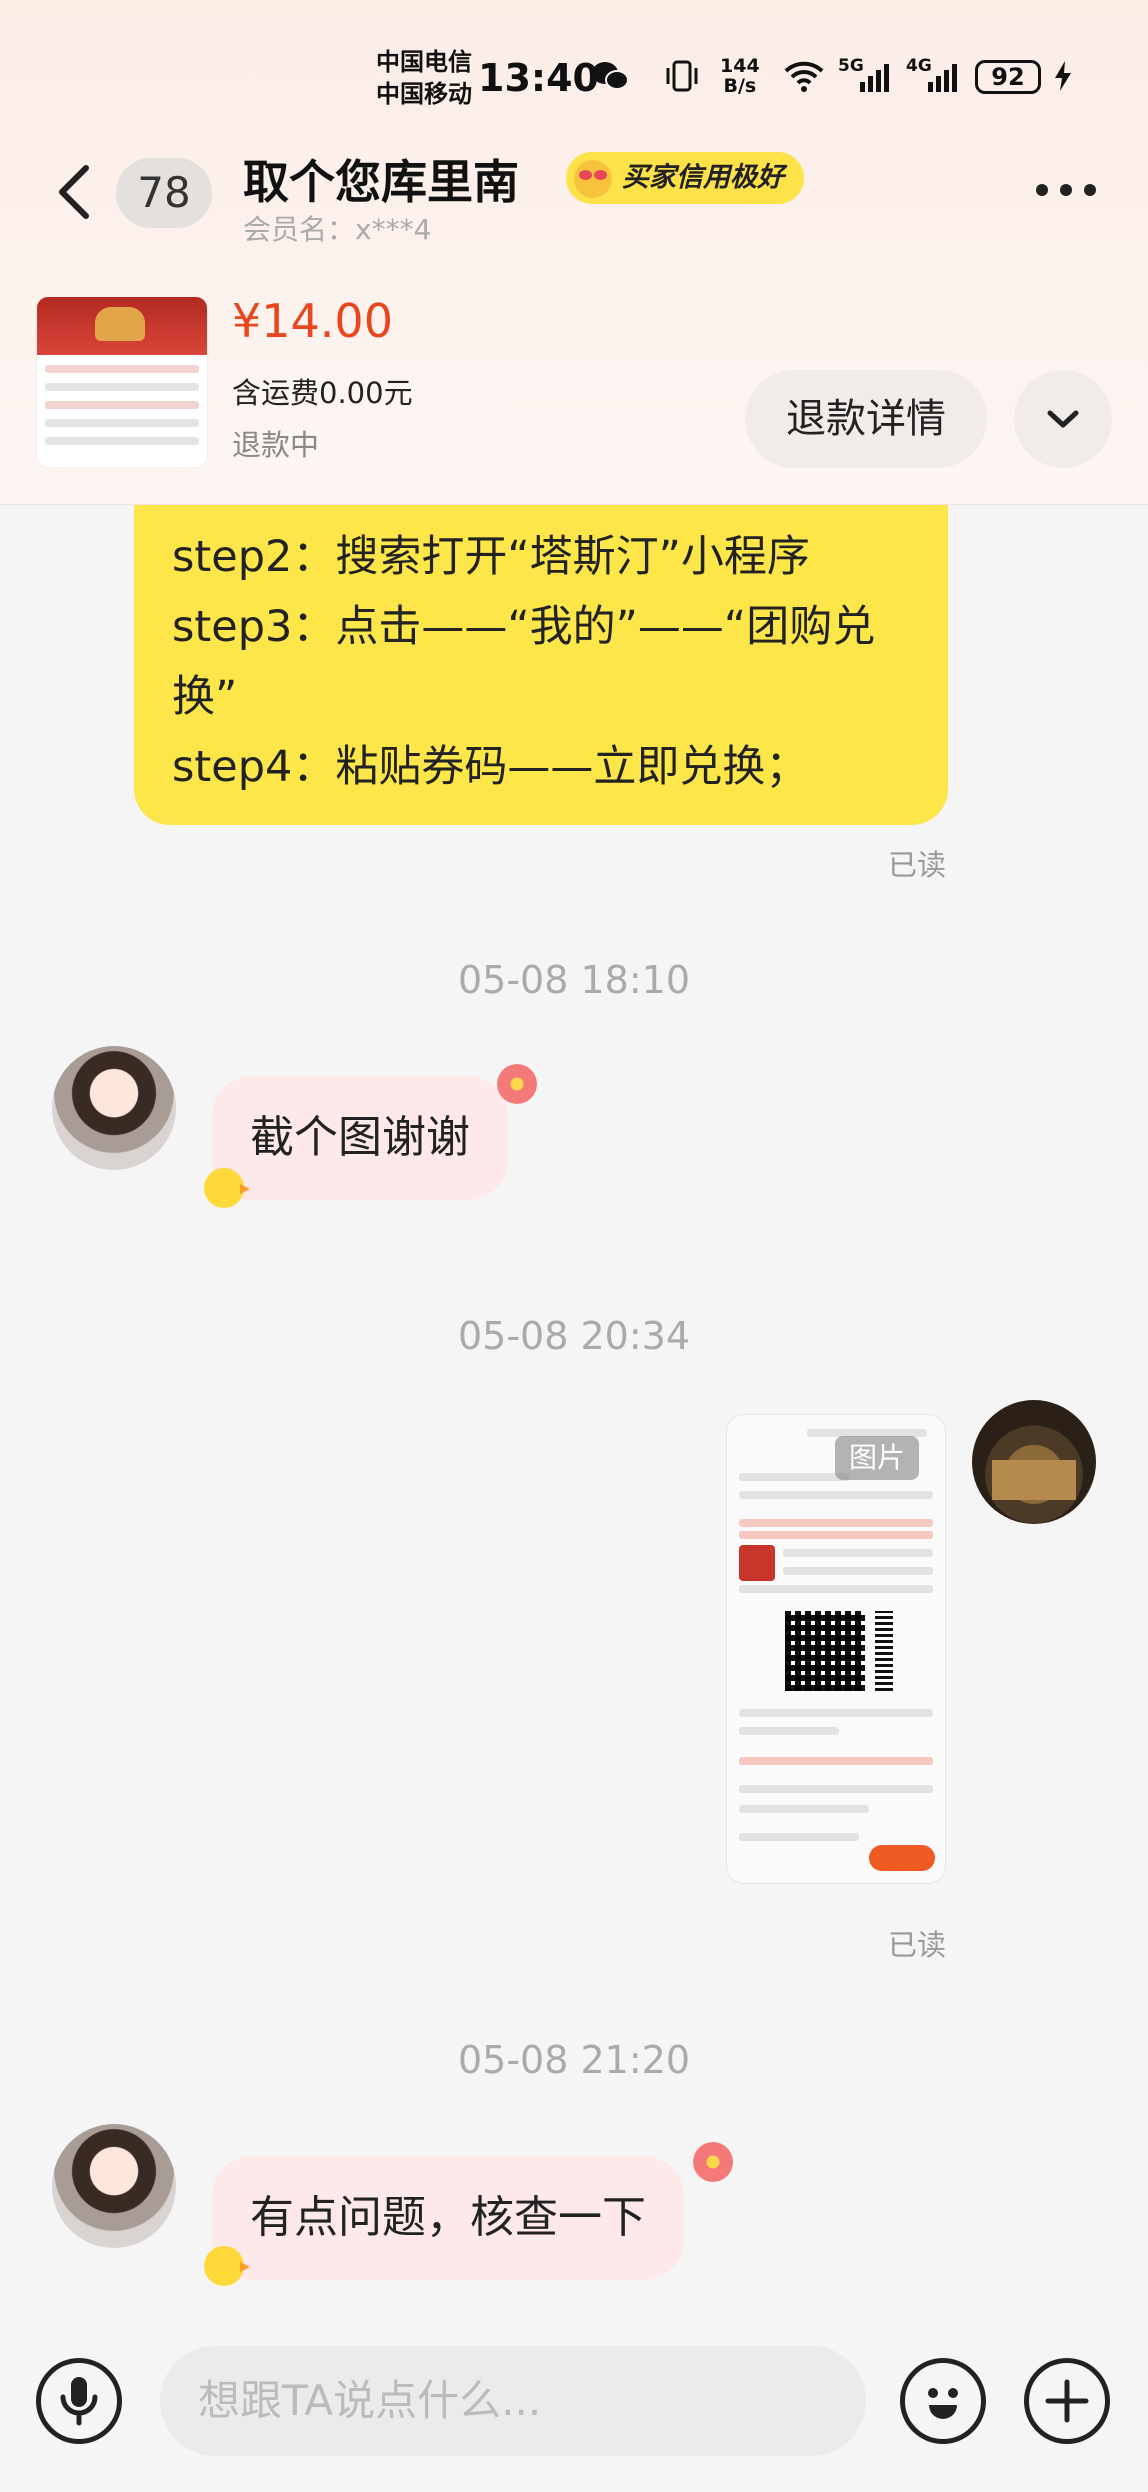 The image size is (1148, 2492). What do you see at coordinates (868, 76) in the screenshot?
I see `signal-5g-icon: 5G` at bounding box center [868, 76].